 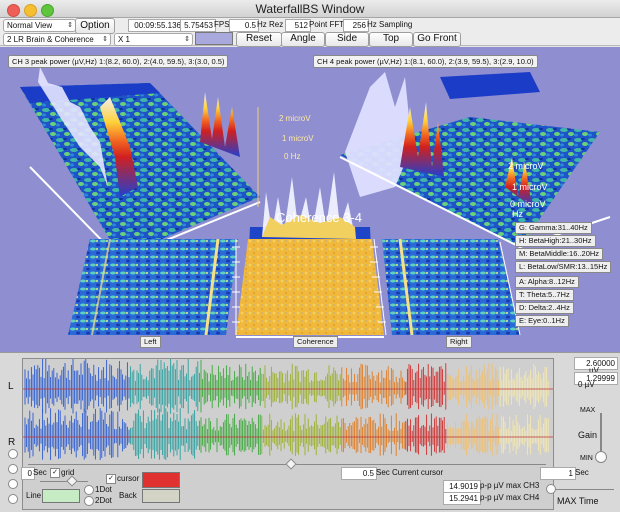 I want to click on sampling-rate-label: Hz Sampling, so click(x=390, y=24).